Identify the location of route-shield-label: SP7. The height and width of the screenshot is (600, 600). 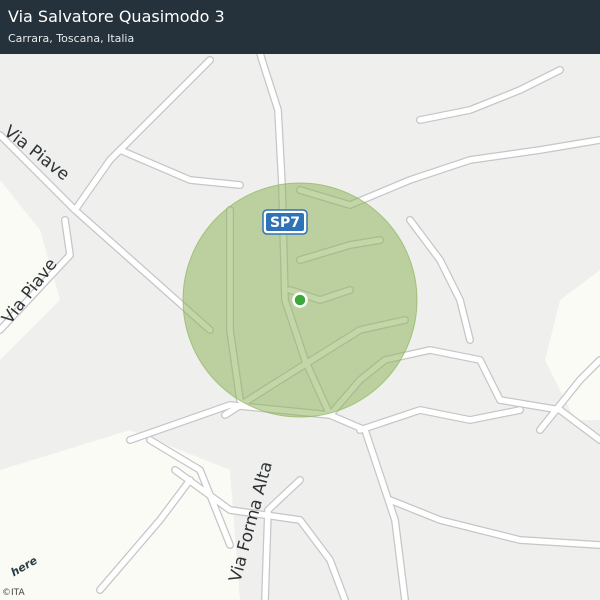
(285, 223).